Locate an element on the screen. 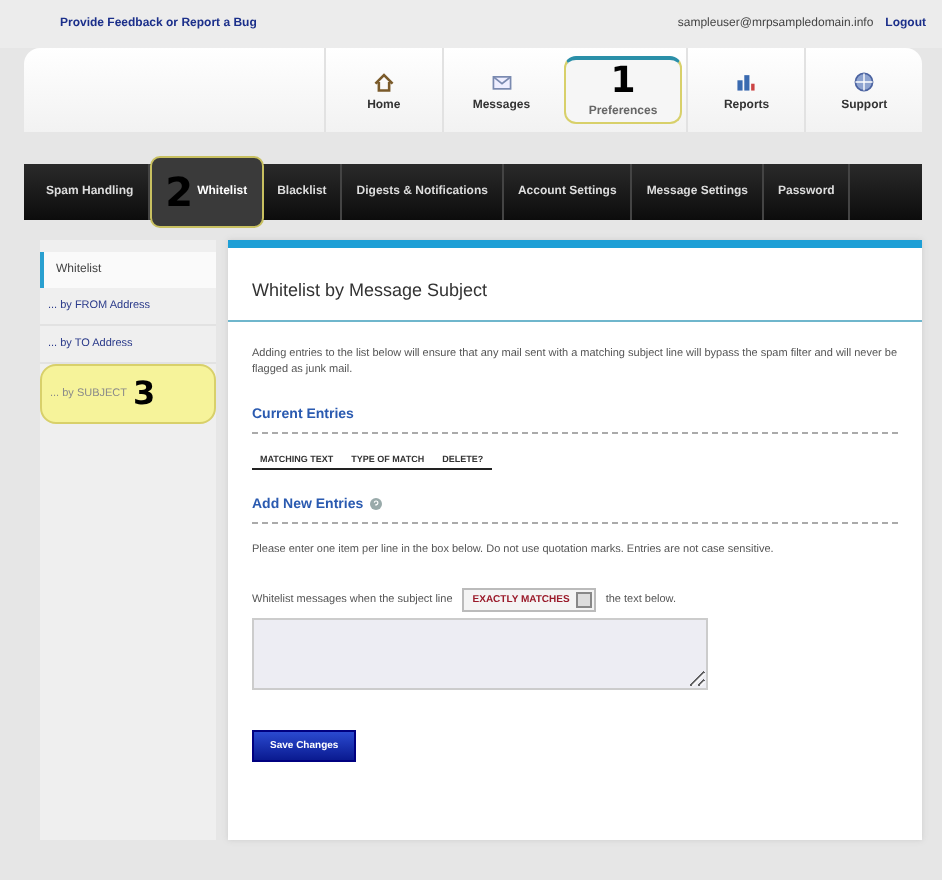  entries-textarea is located at coordinates (480, 653).